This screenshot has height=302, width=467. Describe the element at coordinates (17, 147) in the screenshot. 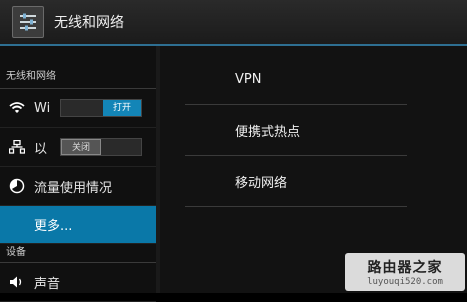

I see `ethernet-icon` at that location.